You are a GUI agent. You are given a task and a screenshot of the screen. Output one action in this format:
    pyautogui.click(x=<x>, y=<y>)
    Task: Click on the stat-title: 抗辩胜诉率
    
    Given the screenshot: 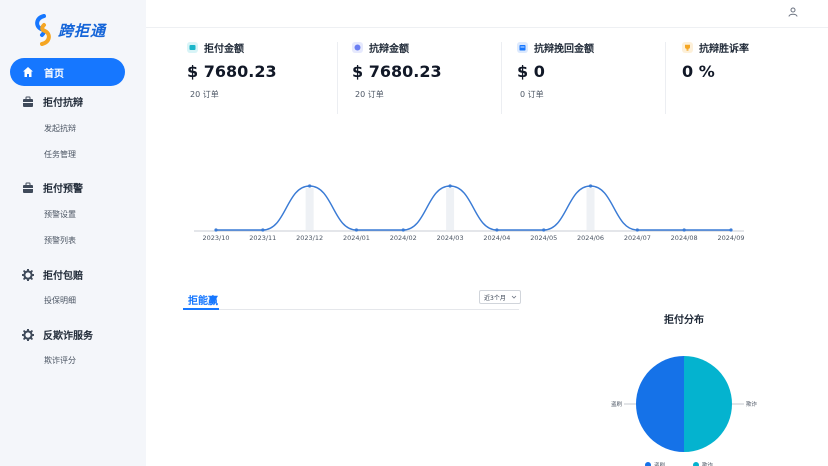 What is the action you would take?
    pyautogui.click(x=724, y=49)
    